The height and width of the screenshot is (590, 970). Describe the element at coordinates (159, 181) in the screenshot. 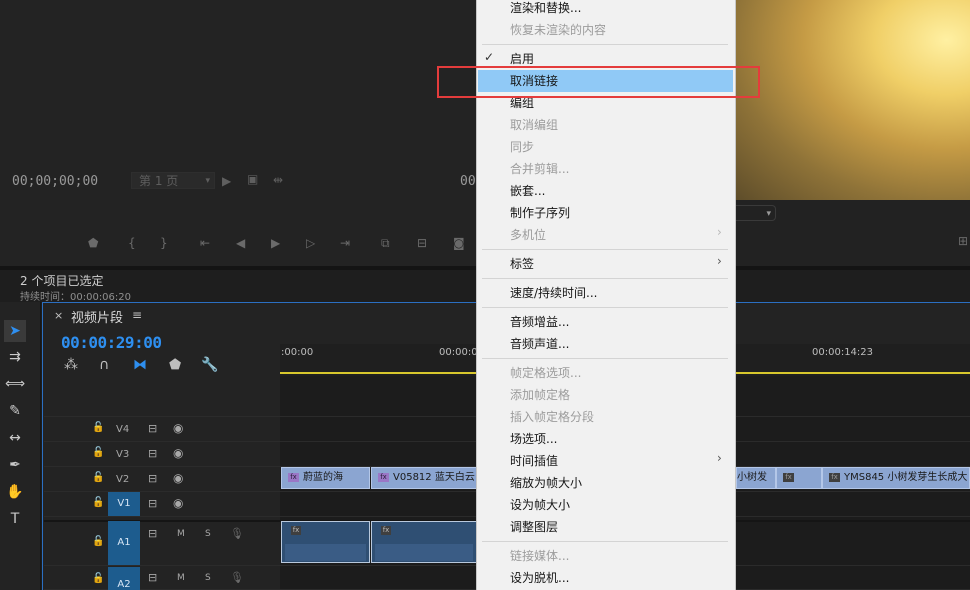

I see `page-select-label: 第 1 页` at that location.